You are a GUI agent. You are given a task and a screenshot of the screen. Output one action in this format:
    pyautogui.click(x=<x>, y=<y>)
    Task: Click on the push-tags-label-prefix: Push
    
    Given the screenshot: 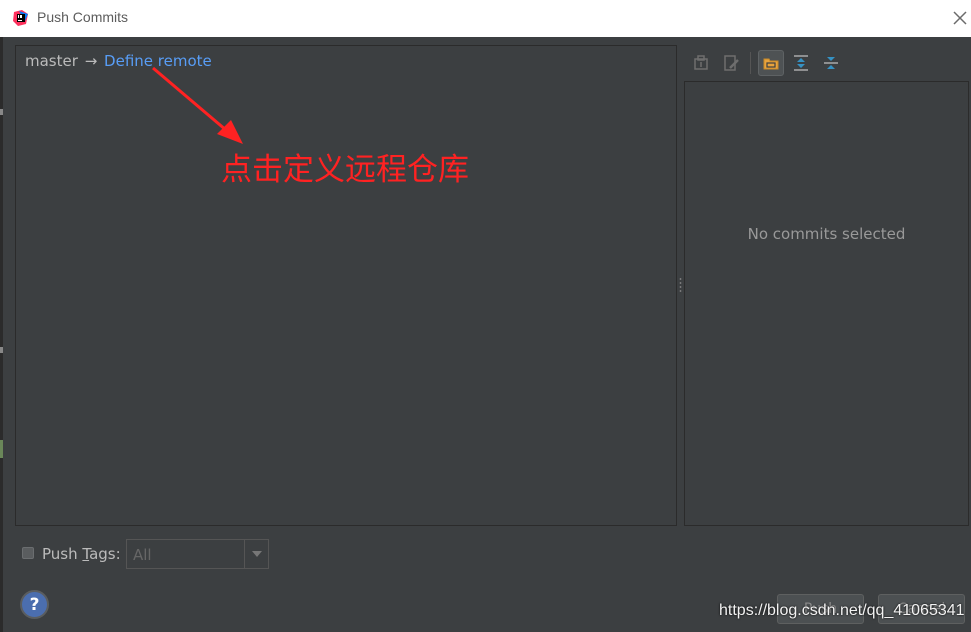 What is the action you would take?
    pyautogui.click(x=62, y=554)
    